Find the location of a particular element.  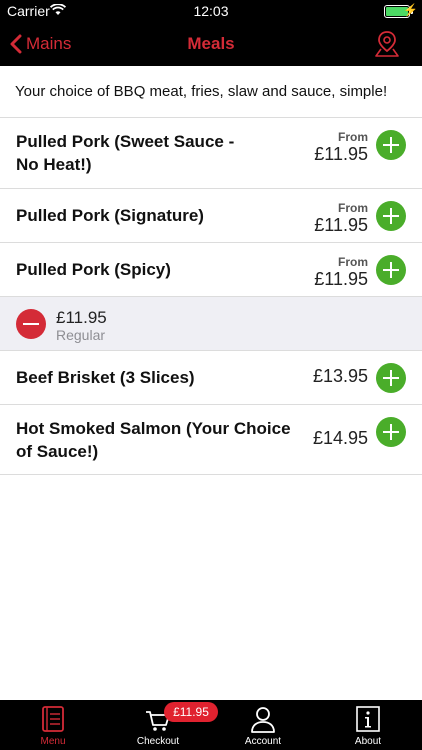

user-icon is located at coordinates (263, 720).